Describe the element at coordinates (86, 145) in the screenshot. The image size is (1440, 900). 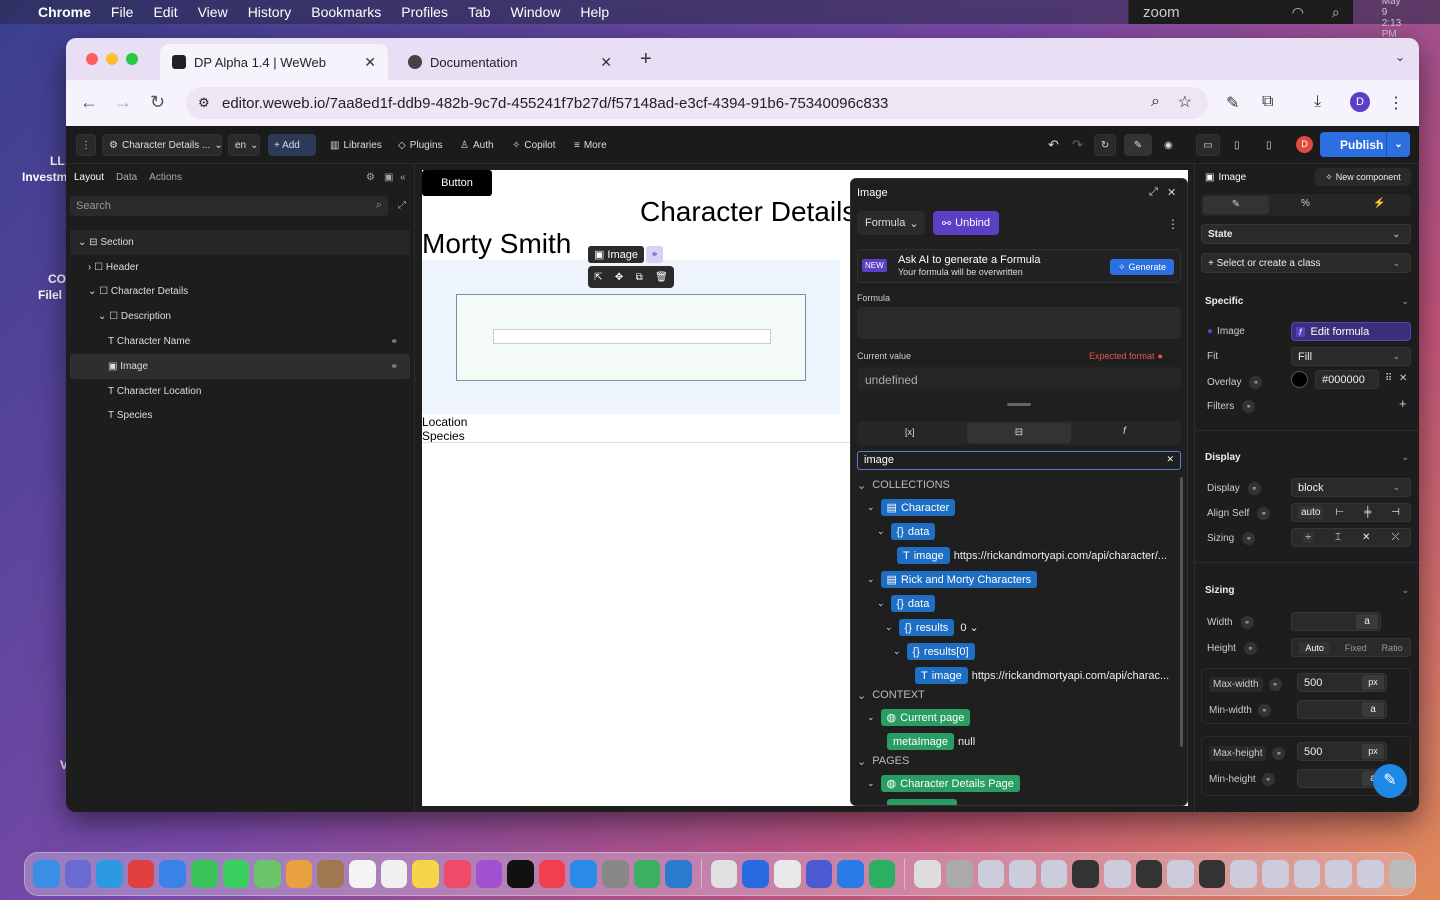
I see `editor-menu-icon: ⋮` at that location.